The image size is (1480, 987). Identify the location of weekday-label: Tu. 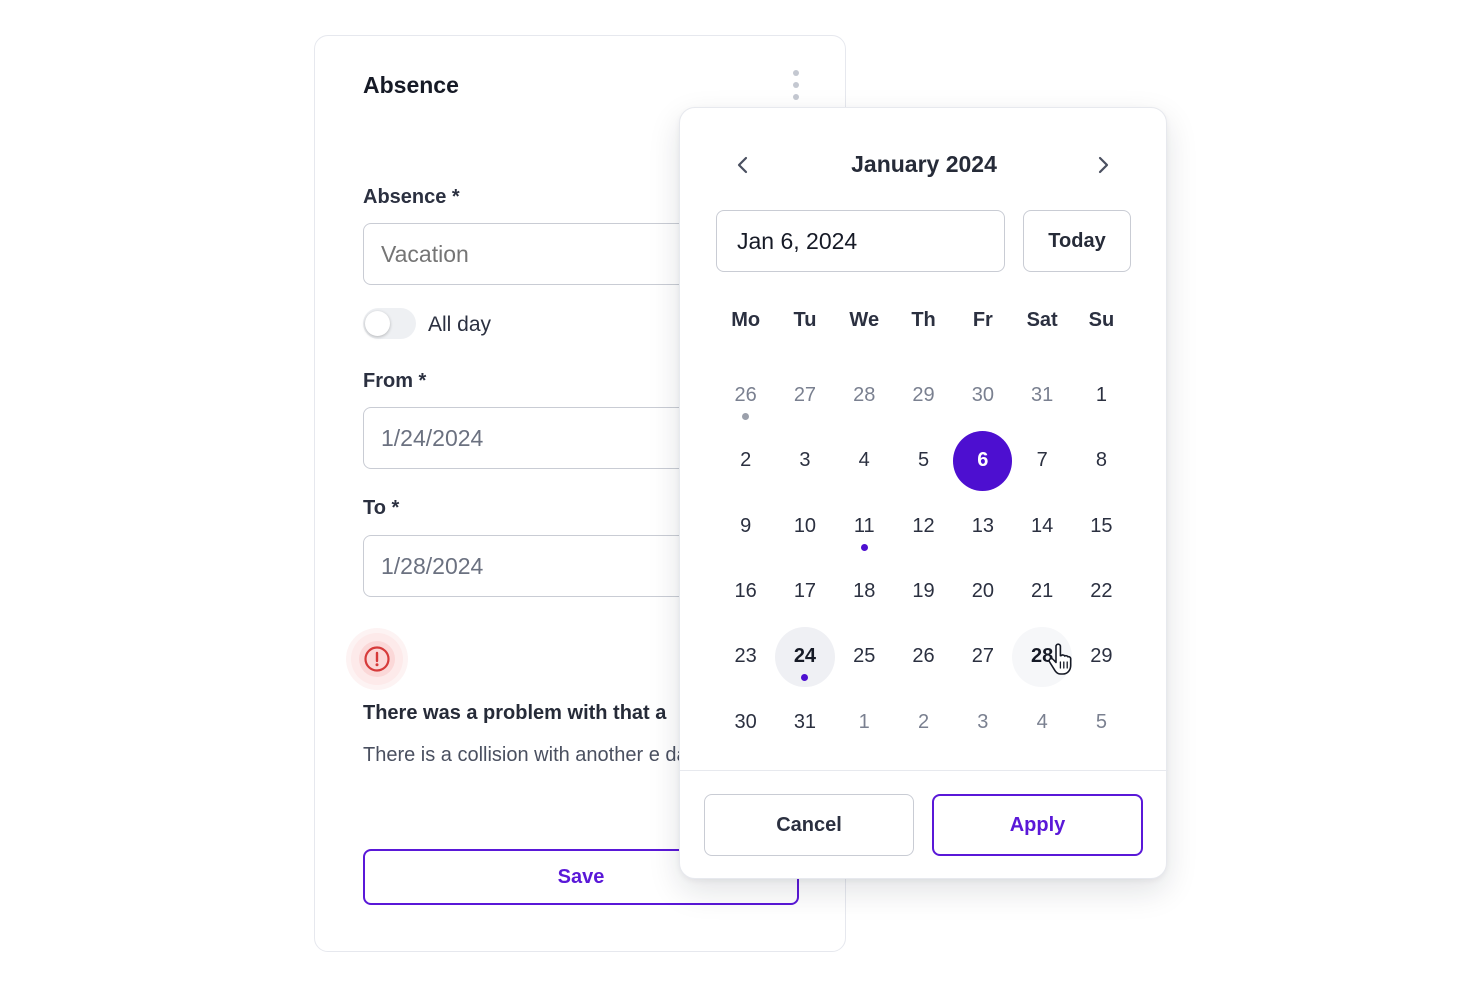
(805, 320).